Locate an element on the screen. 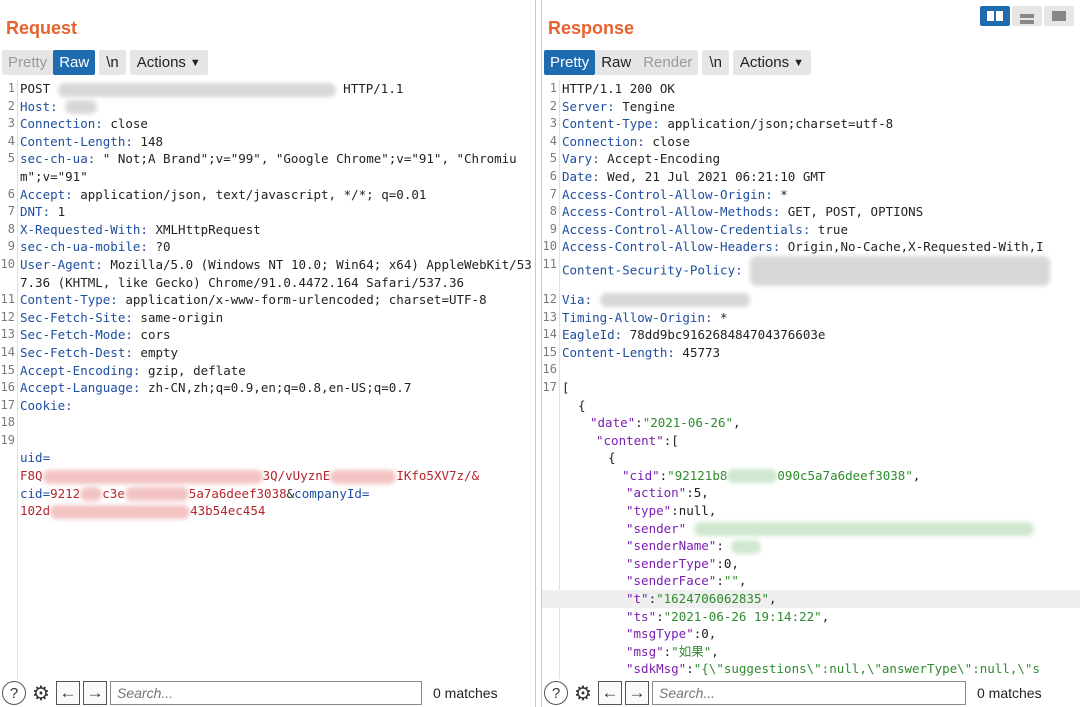 The height and width of the screenshot is (707, 1080). header-key: EagleId: is located at coordinates (592, 335).